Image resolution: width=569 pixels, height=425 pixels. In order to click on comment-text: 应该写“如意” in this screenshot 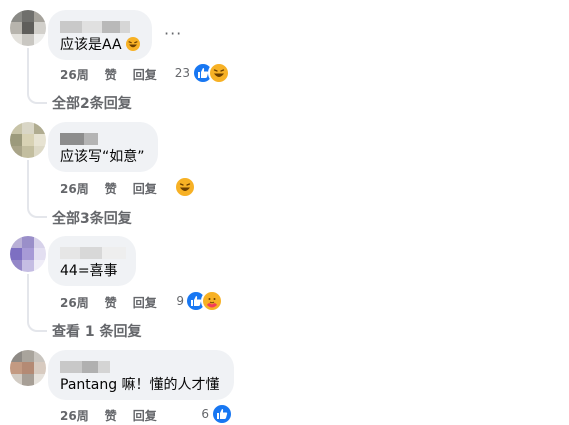, I will do `click(102, 157)`.